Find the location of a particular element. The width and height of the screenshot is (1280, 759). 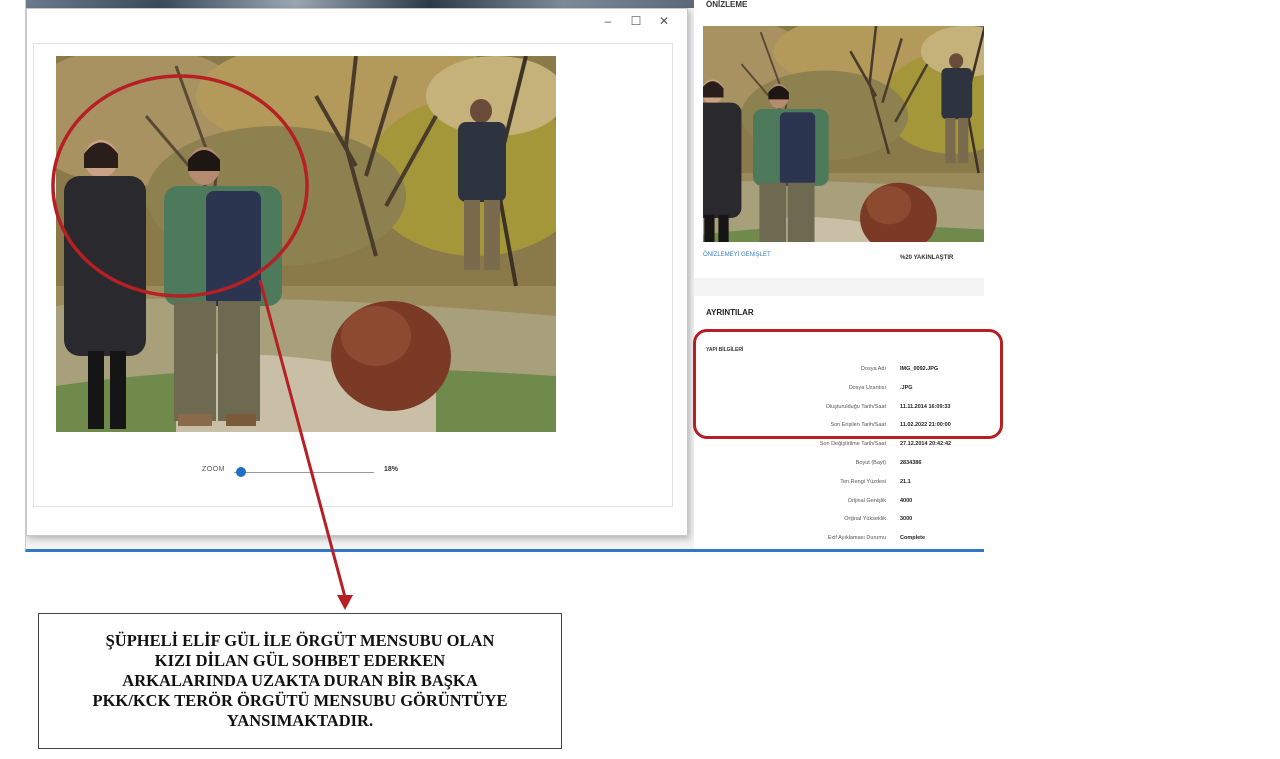

pane-divider is located at coordinates (839, 287).